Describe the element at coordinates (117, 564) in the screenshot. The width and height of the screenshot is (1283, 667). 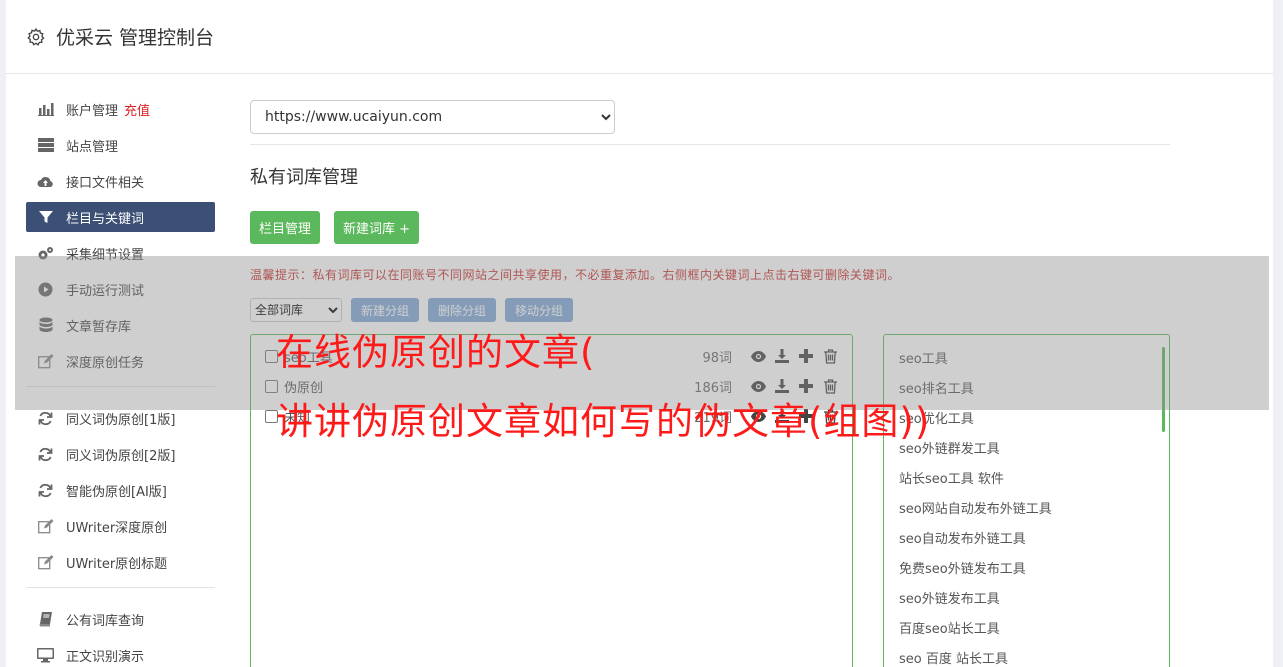
I see `sidebar-item-label: UWriter原创标题` at that location.